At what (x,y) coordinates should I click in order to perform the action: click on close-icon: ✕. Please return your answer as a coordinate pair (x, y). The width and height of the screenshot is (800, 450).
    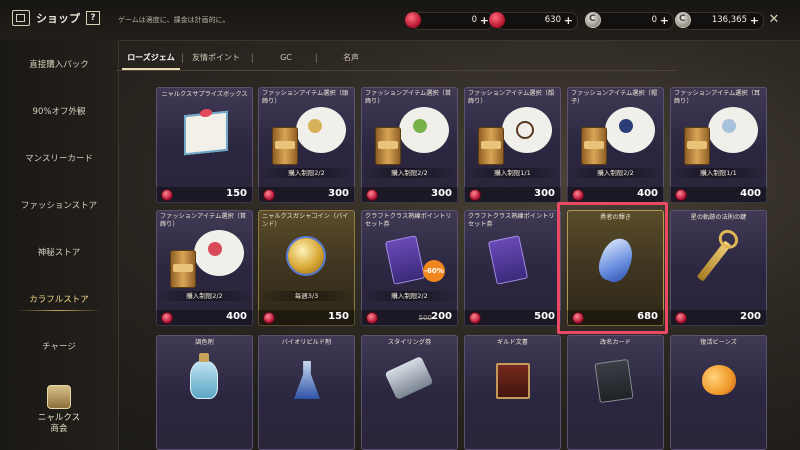
    Looking at the image, I should click on (774, 20).